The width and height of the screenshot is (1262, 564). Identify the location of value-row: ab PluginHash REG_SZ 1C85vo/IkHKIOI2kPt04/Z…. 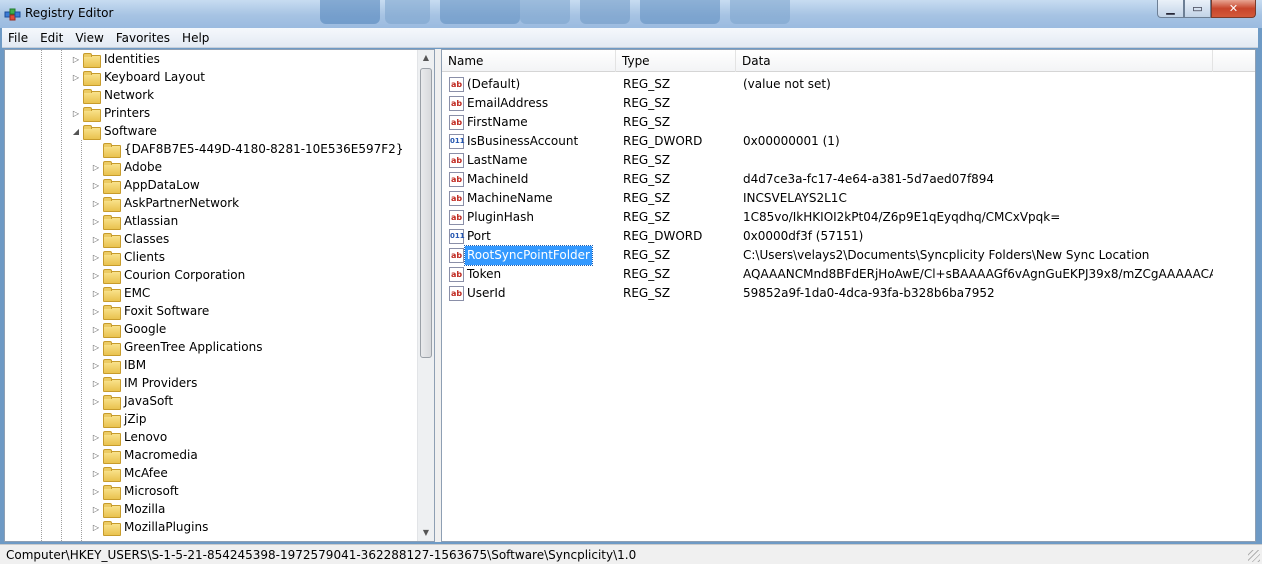
(848, 217).